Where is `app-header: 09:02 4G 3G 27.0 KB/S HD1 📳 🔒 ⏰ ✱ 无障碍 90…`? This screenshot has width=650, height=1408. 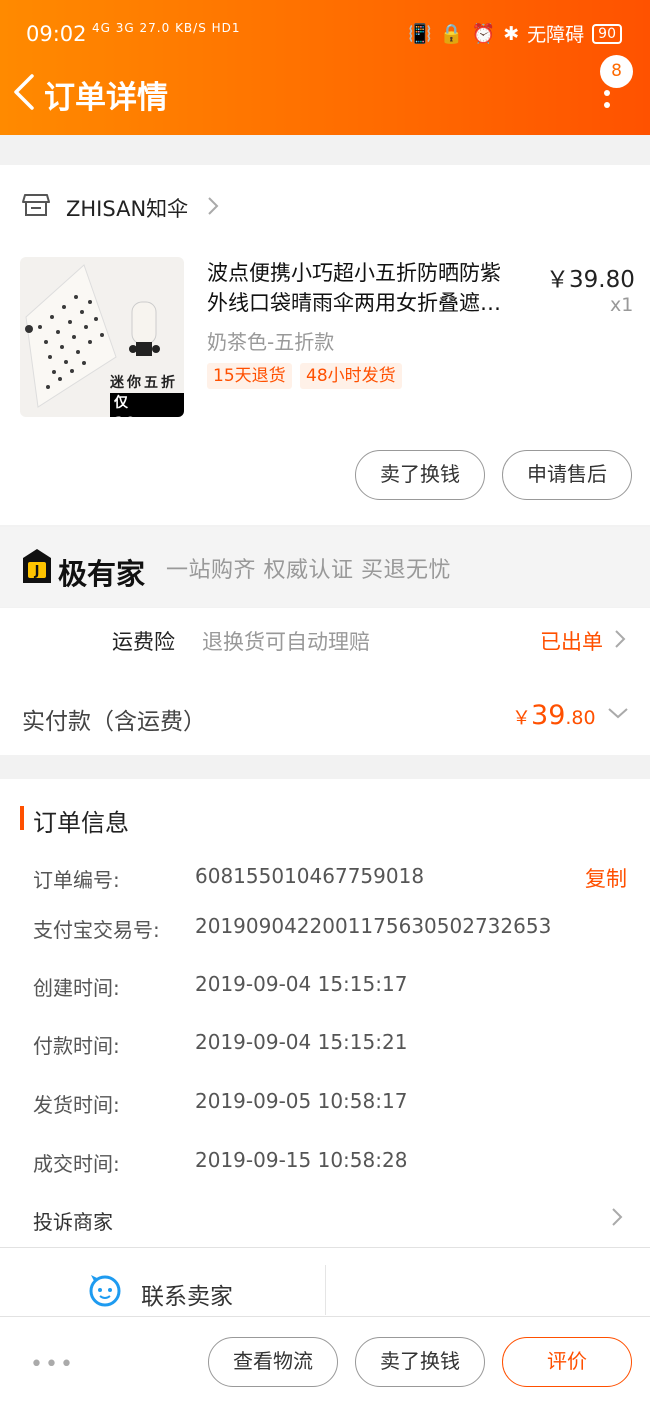 app-header: 09:02 4G 3G 27.0 KB/S HD1 📳 🔒 ⏰ ✱ 无障碍 90… is located at coordinates (325, 67).